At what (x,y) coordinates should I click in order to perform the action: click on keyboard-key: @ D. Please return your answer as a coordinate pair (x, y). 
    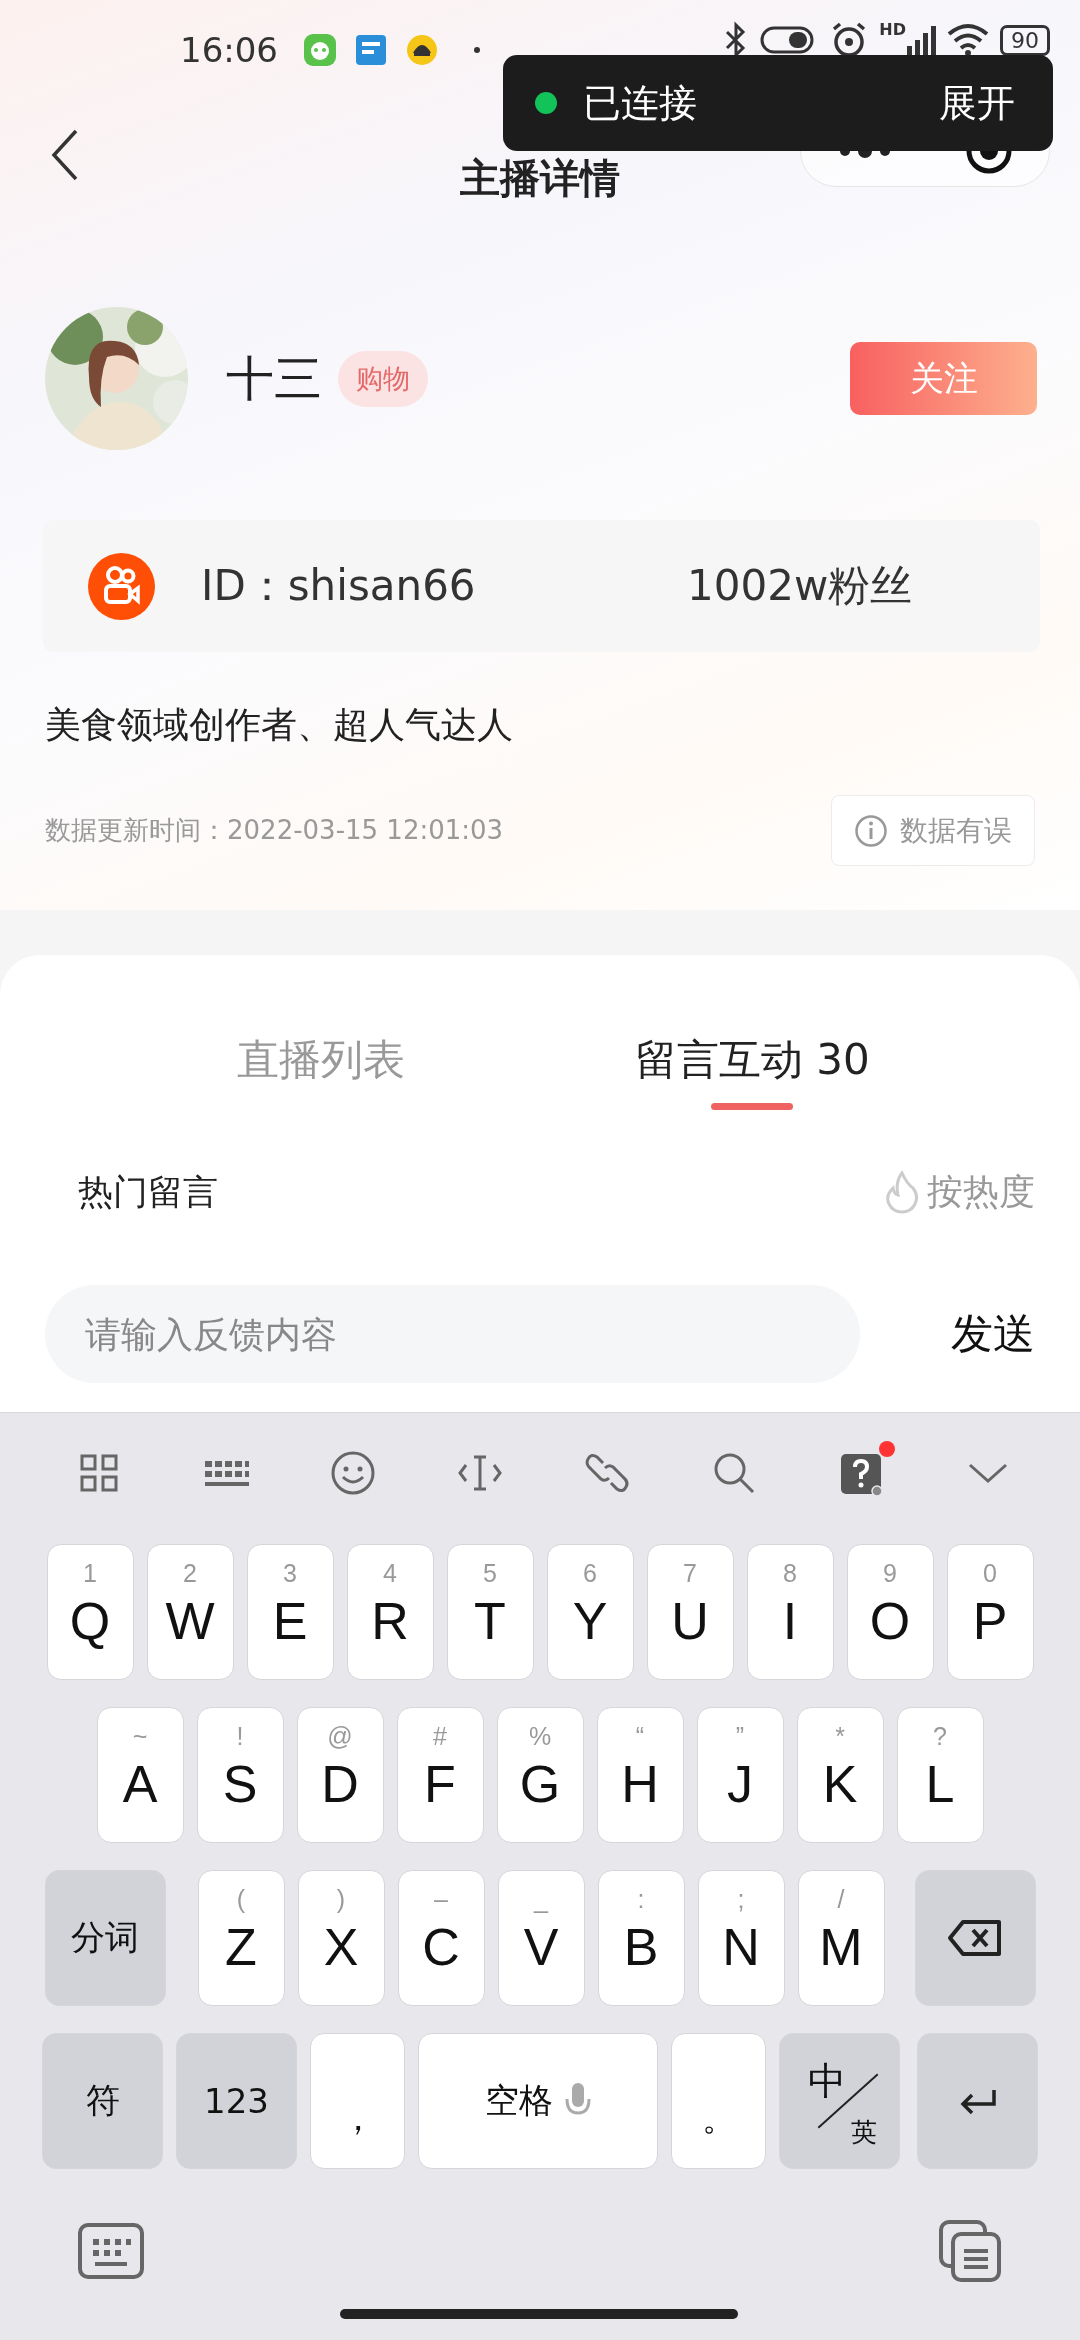
    Looking at the image, I should click on (340, 1775).